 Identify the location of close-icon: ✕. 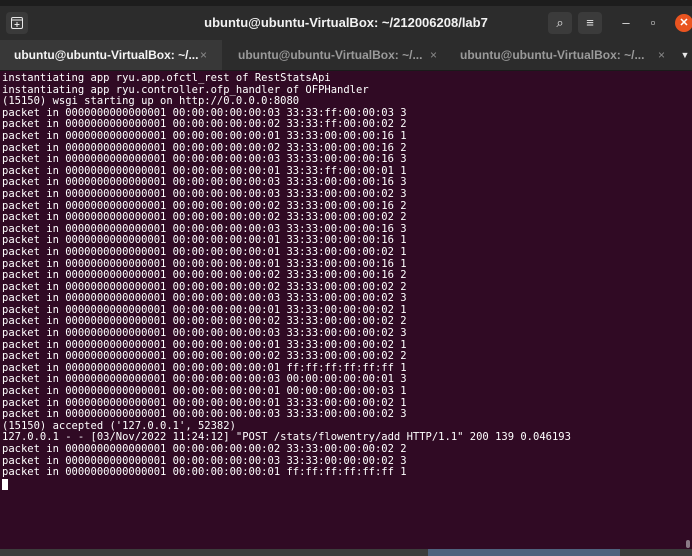
(684, 23).